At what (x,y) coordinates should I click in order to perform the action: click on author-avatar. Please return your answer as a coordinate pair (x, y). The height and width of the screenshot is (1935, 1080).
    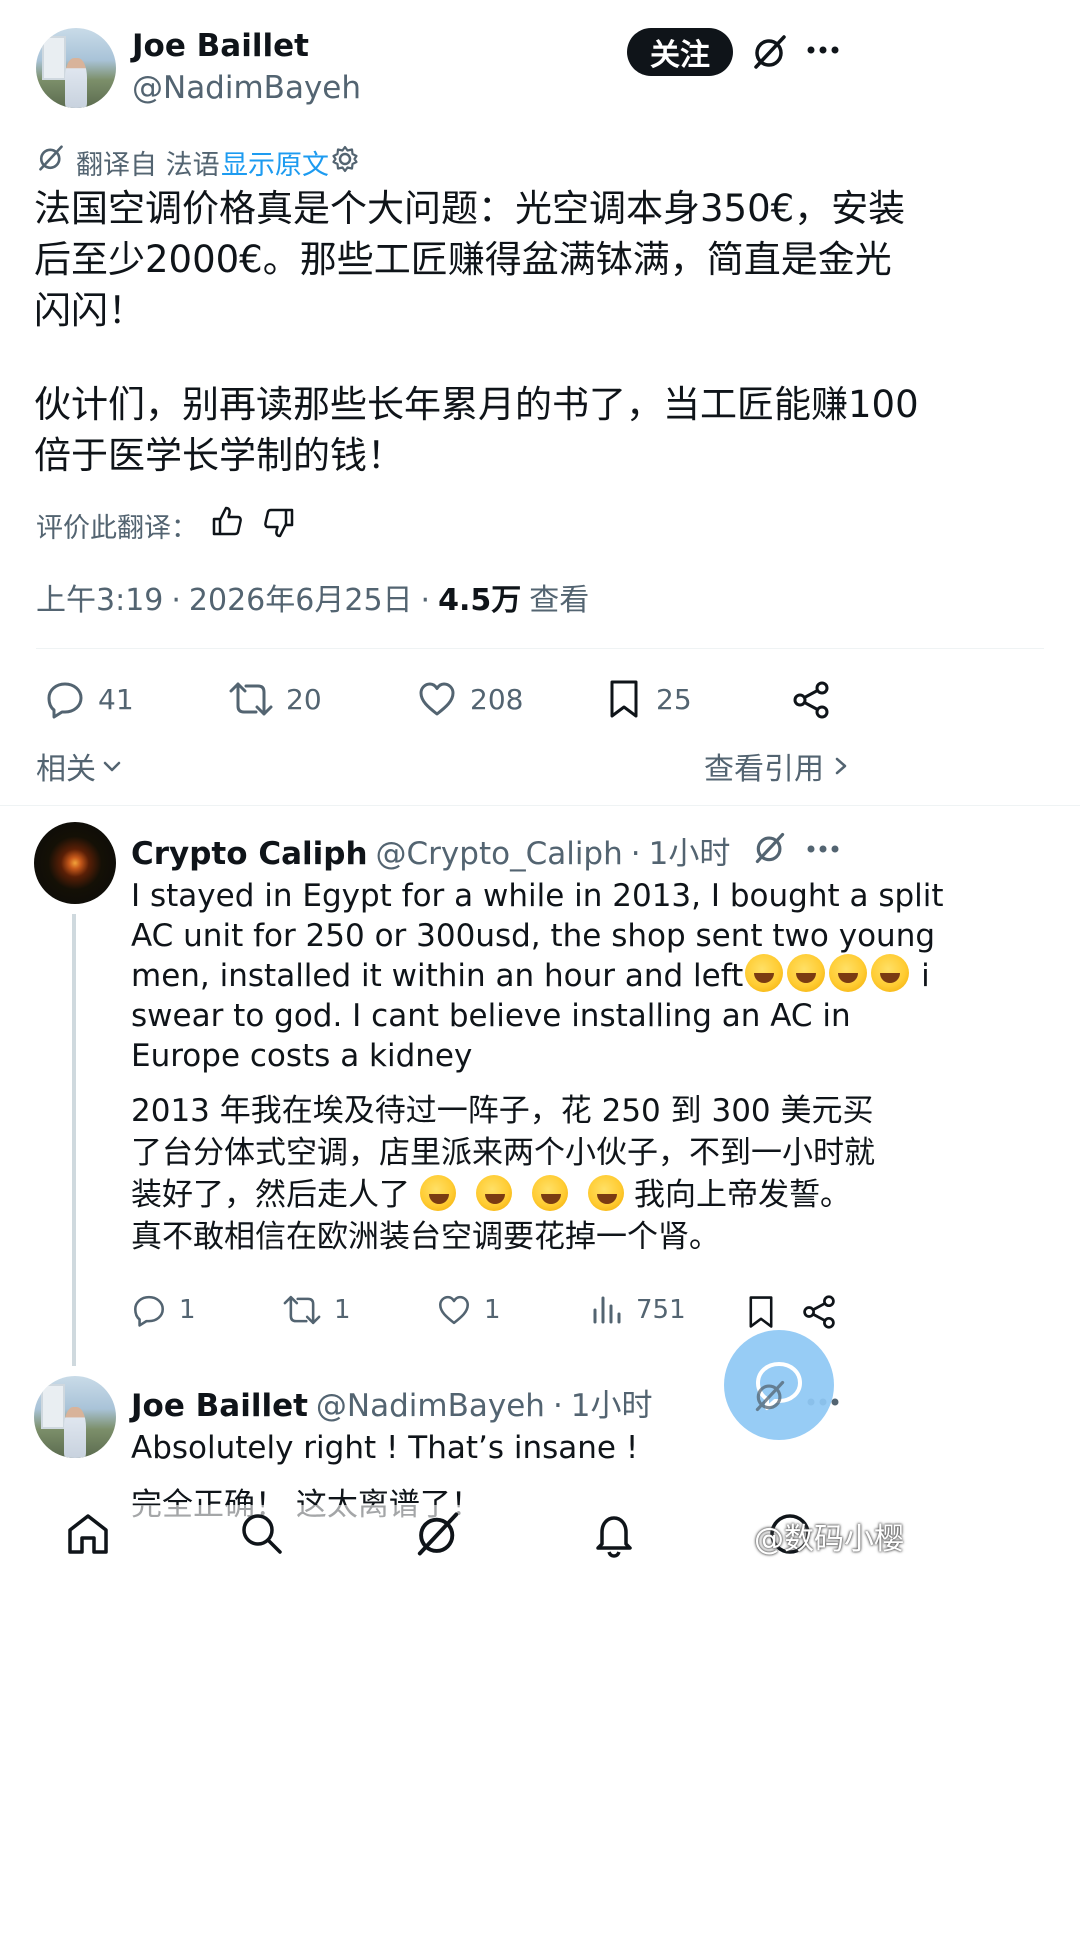
    Looking at the image, I should click on (76, 68).